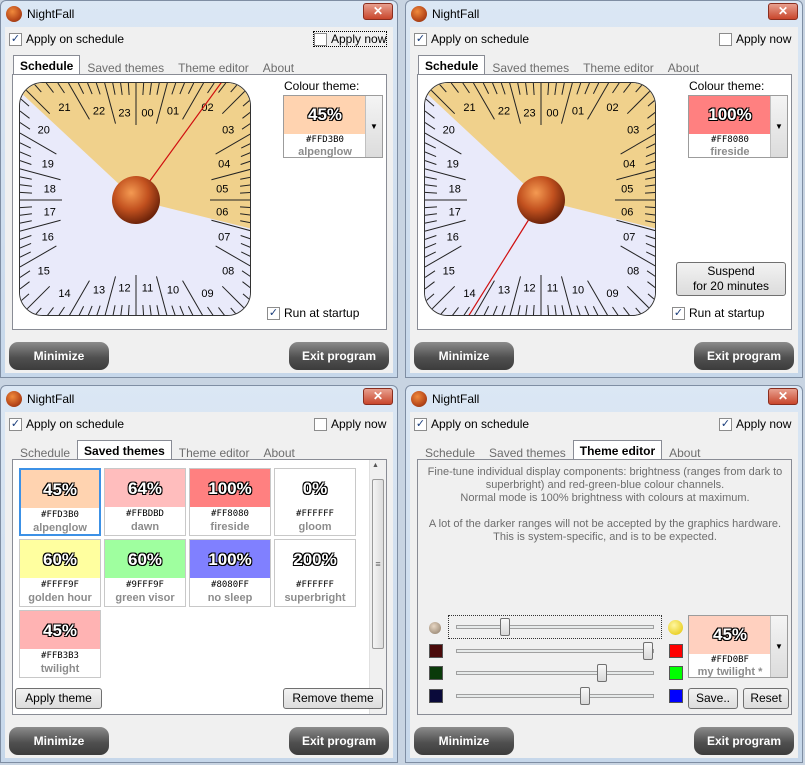 The image size is (805, 765). What do you see at coordinates (738, 646) in the screenshot?
I see `editor-theme-dropdown: 45% #FFD0BF my twilight * ▼` at bounding box center [738, 646].